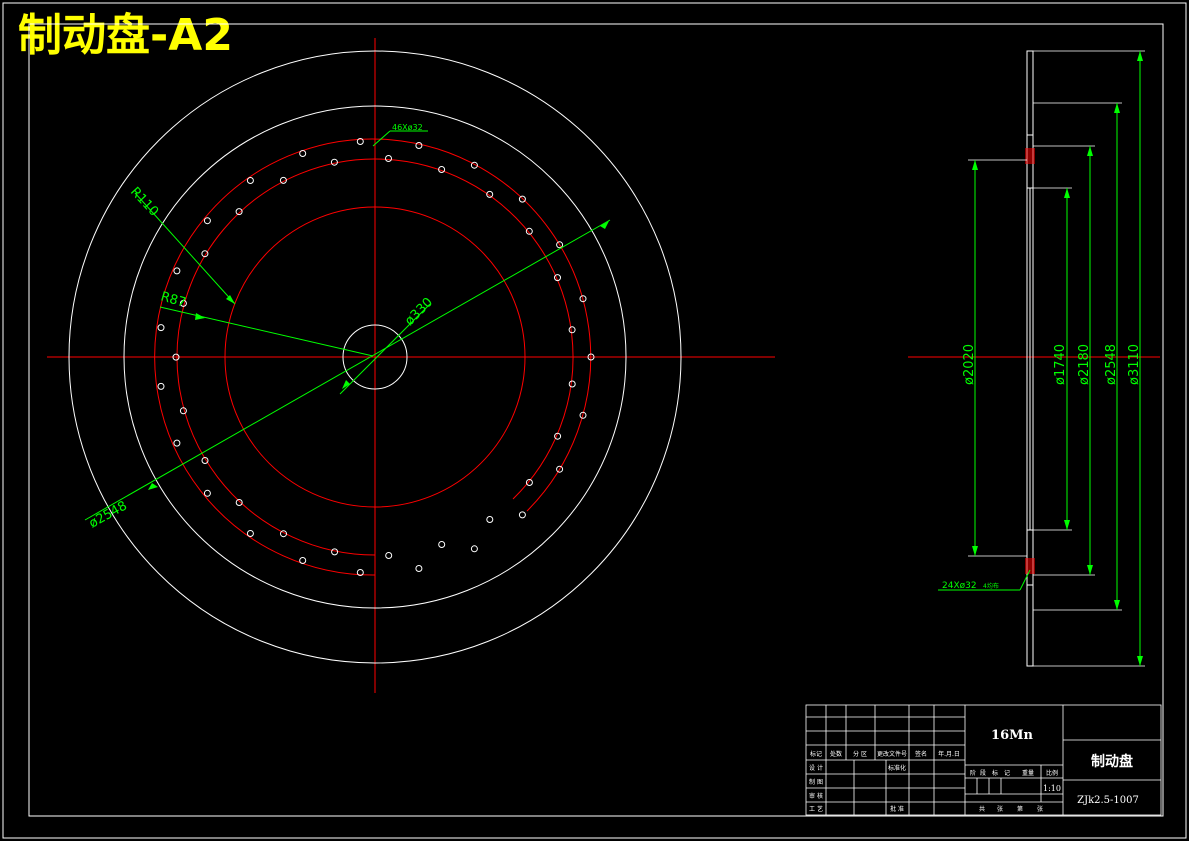 Image resolution: width=1189 pixels, height=841 pixels. Describe the element at coordinates (959, 586) in the screenshot. I see `side-hole-note-label: 24Xø32` at that location.